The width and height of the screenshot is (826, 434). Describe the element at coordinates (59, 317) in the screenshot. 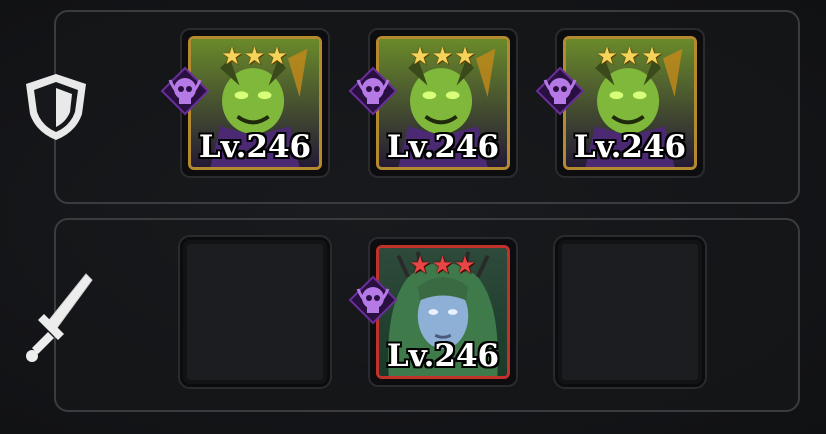

I see `sword-icon` at that location.